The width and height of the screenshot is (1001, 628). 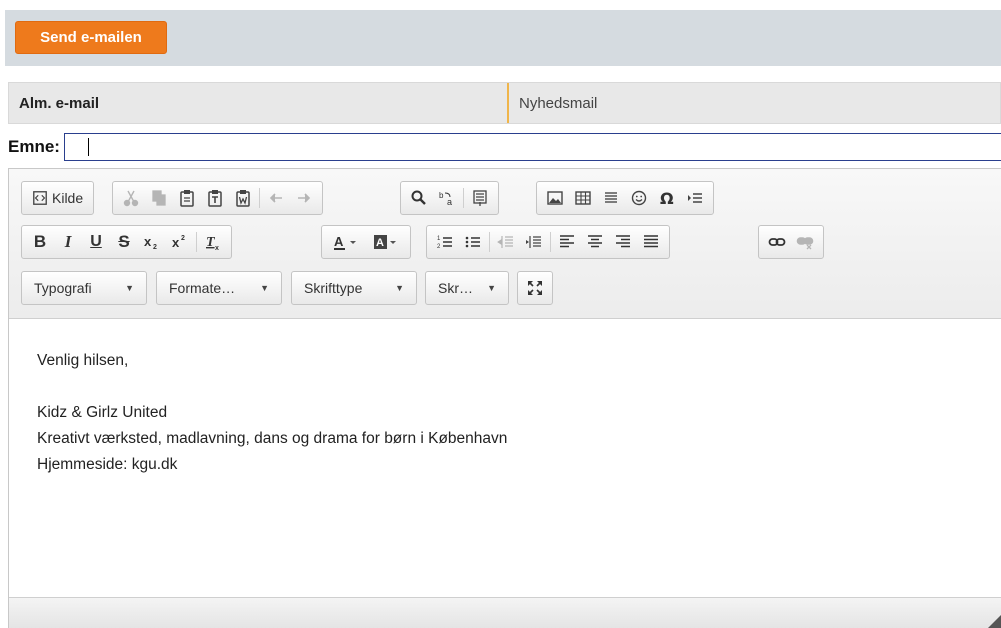 I want to click on clipboard-icon, so click(x=187, y=198).